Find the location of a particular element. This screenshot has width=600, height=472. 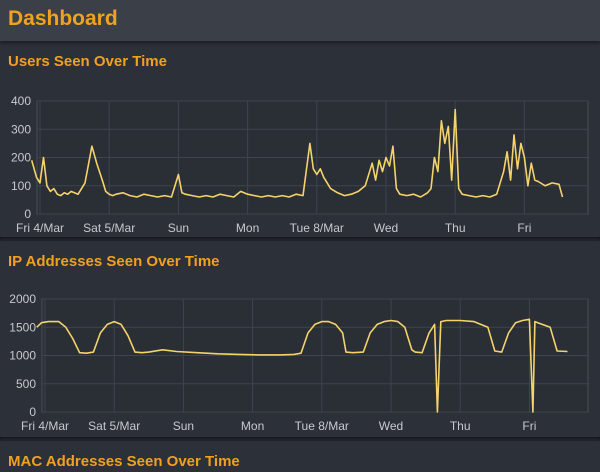

y-tick-label: 1500 is located at coordinates (22, 327).